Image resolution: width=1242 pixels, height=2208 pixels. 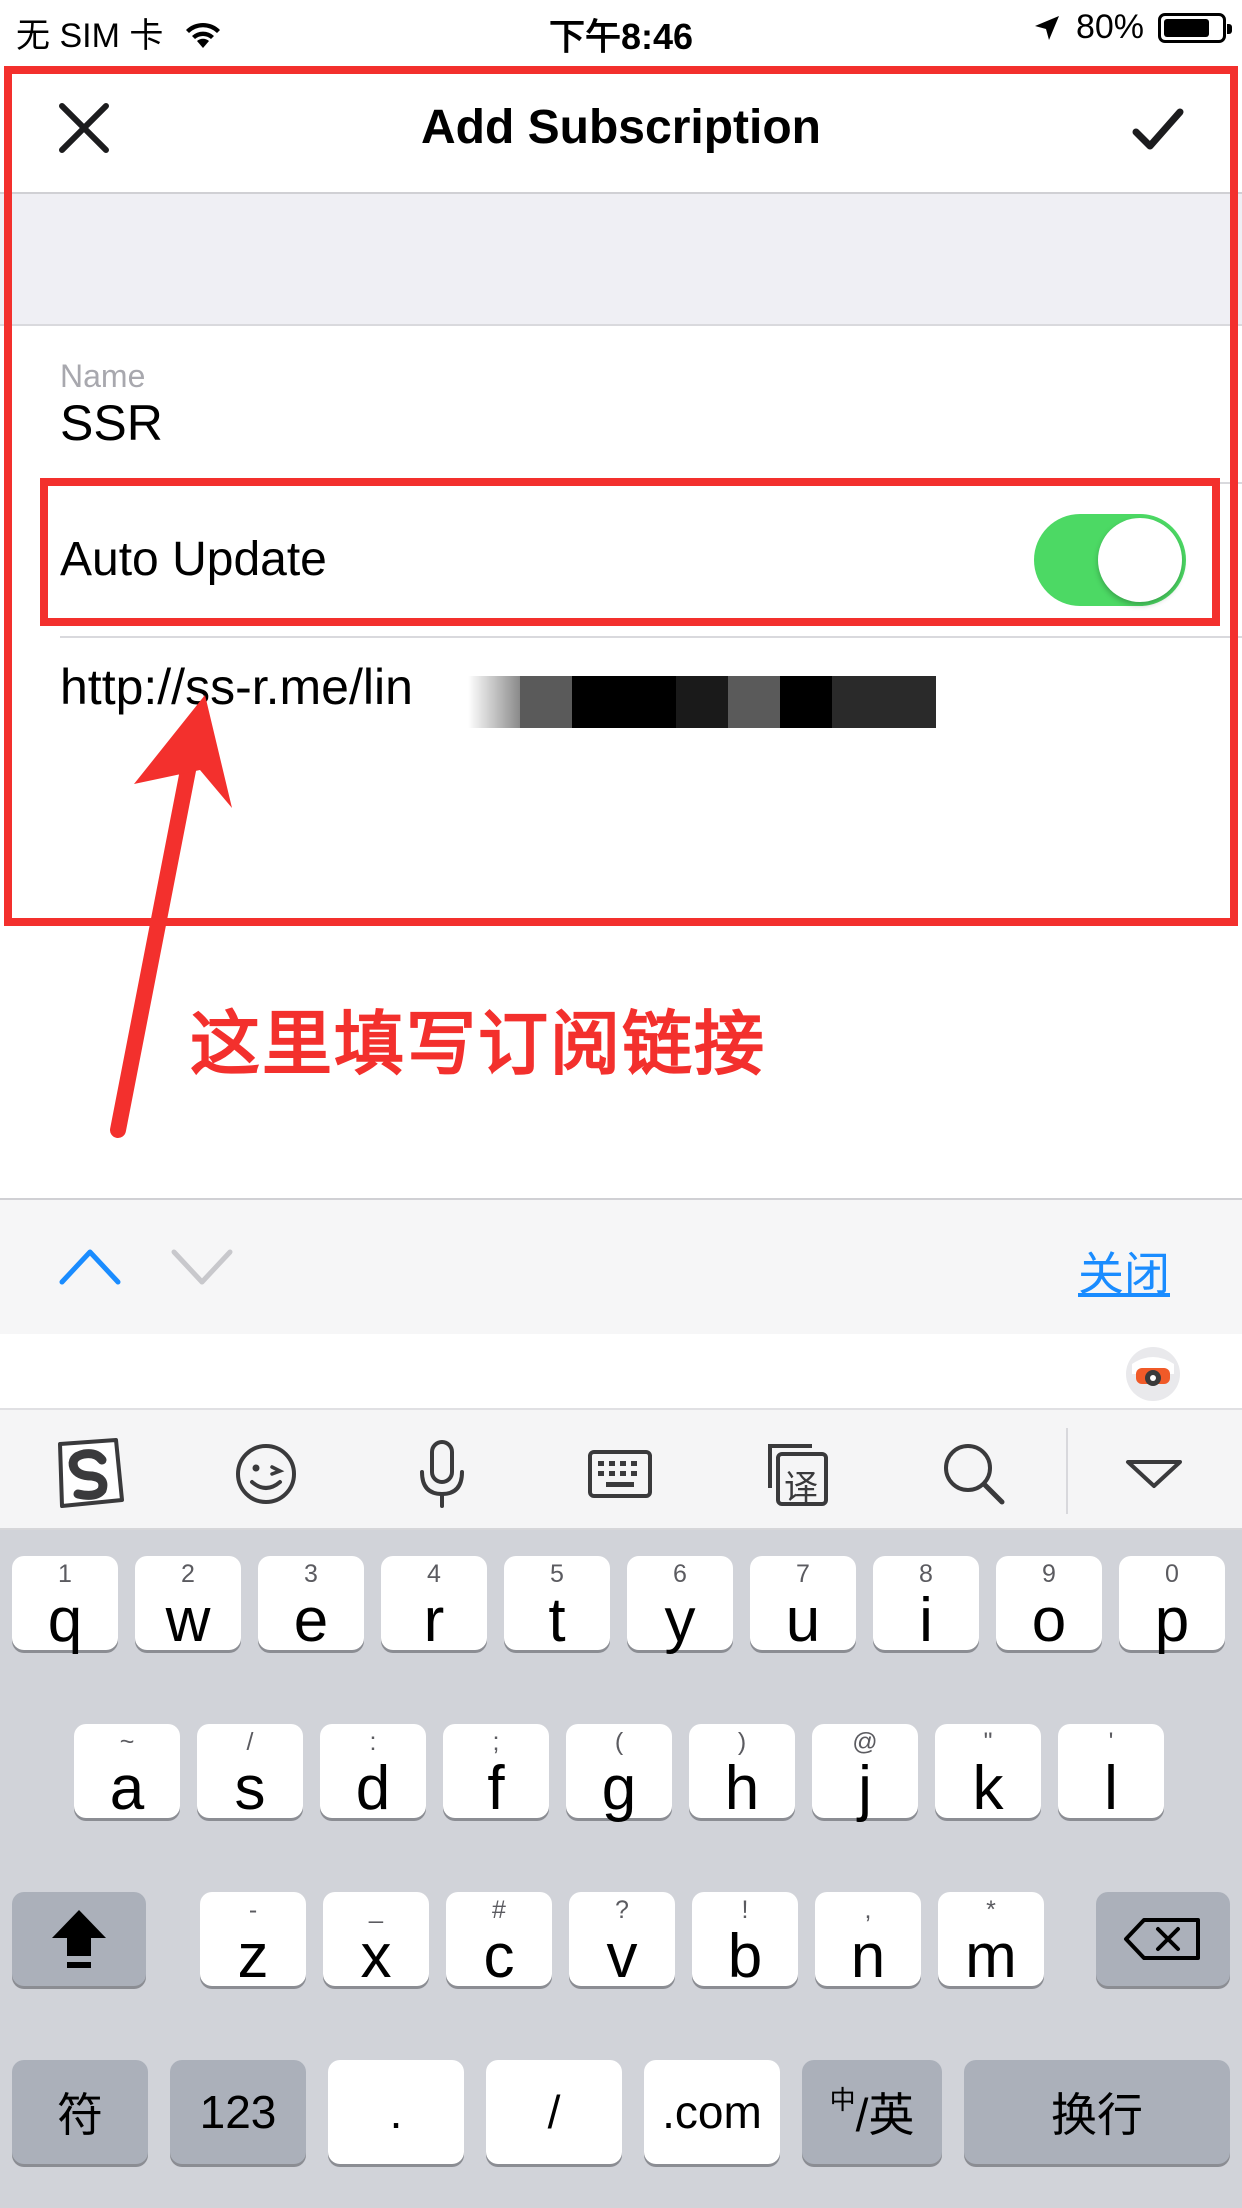 I want to click on key-hint-label: ', so click(x=1111, y=1742).